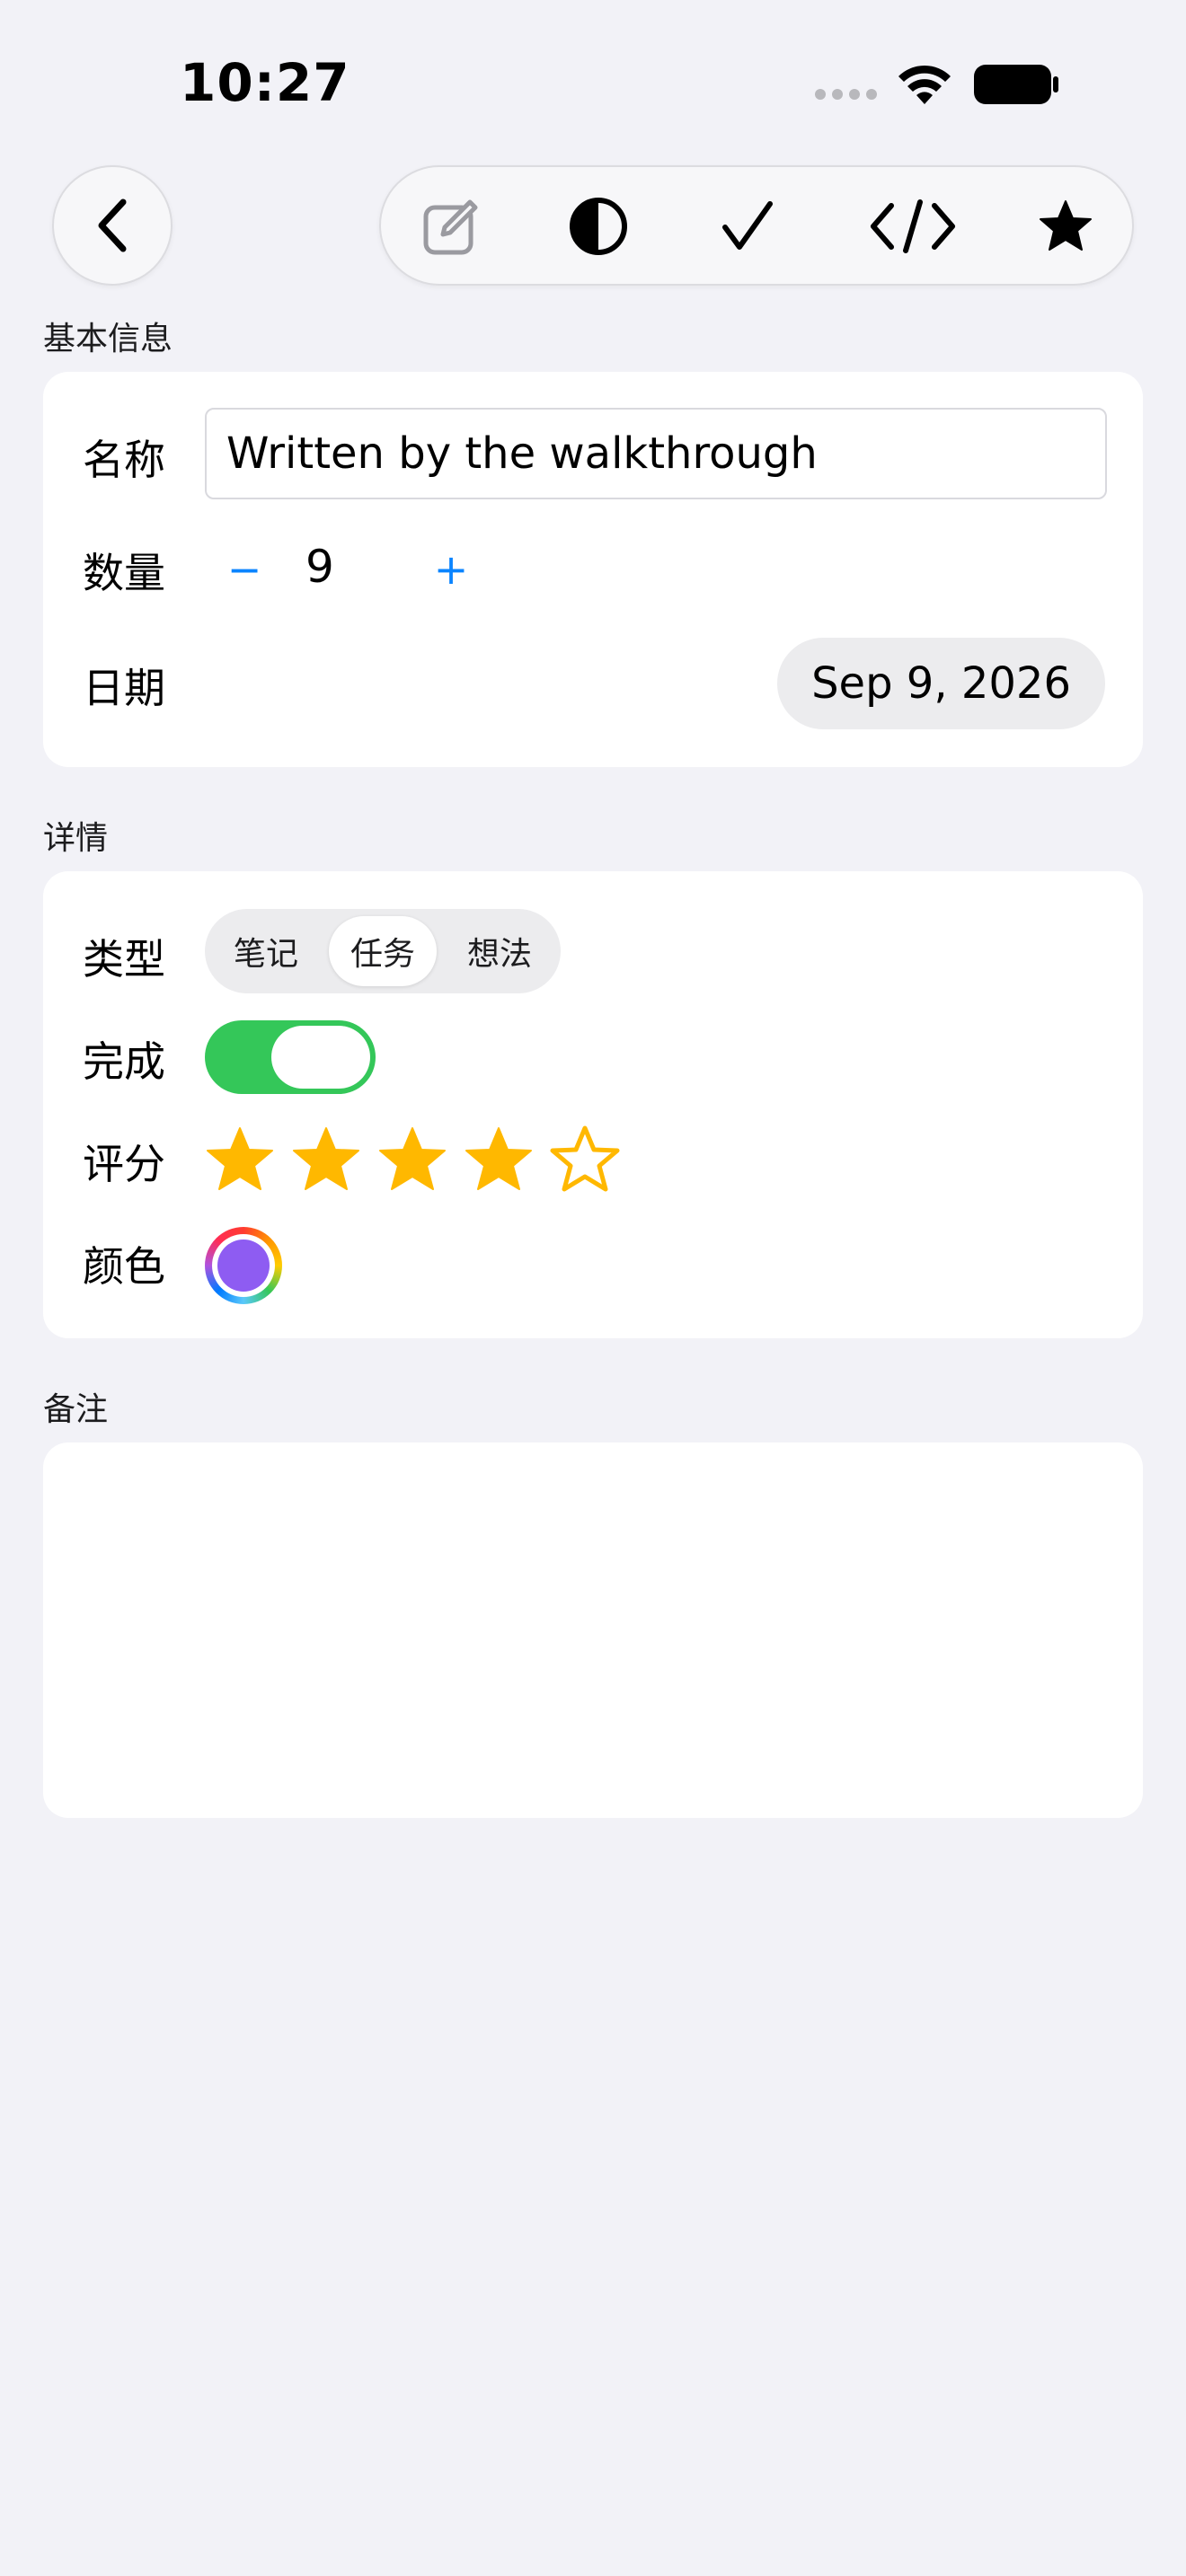 This screenshot has width=1186, height=2576. I want to click on quantity-decrement-button: −, so click(244, 569).